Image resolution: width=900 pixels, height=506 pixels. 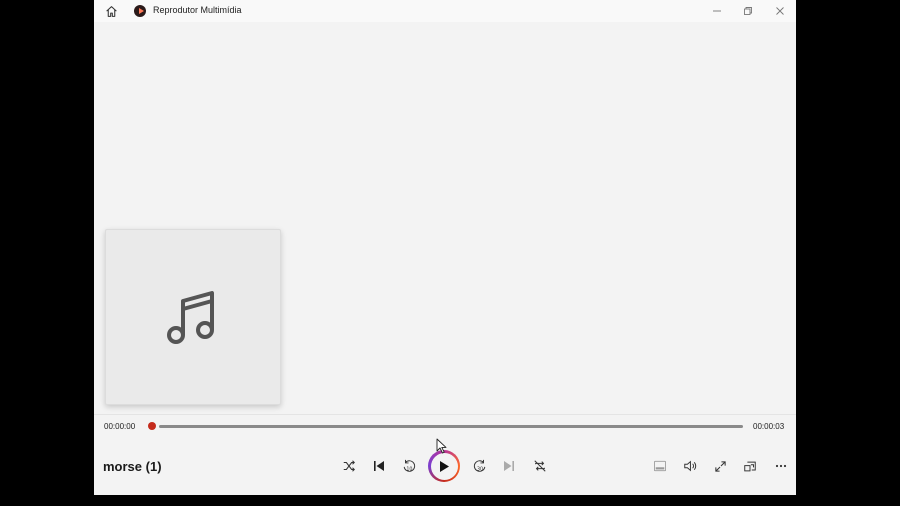 I want to click on app-logo-icon, so click(x=140, y=11).